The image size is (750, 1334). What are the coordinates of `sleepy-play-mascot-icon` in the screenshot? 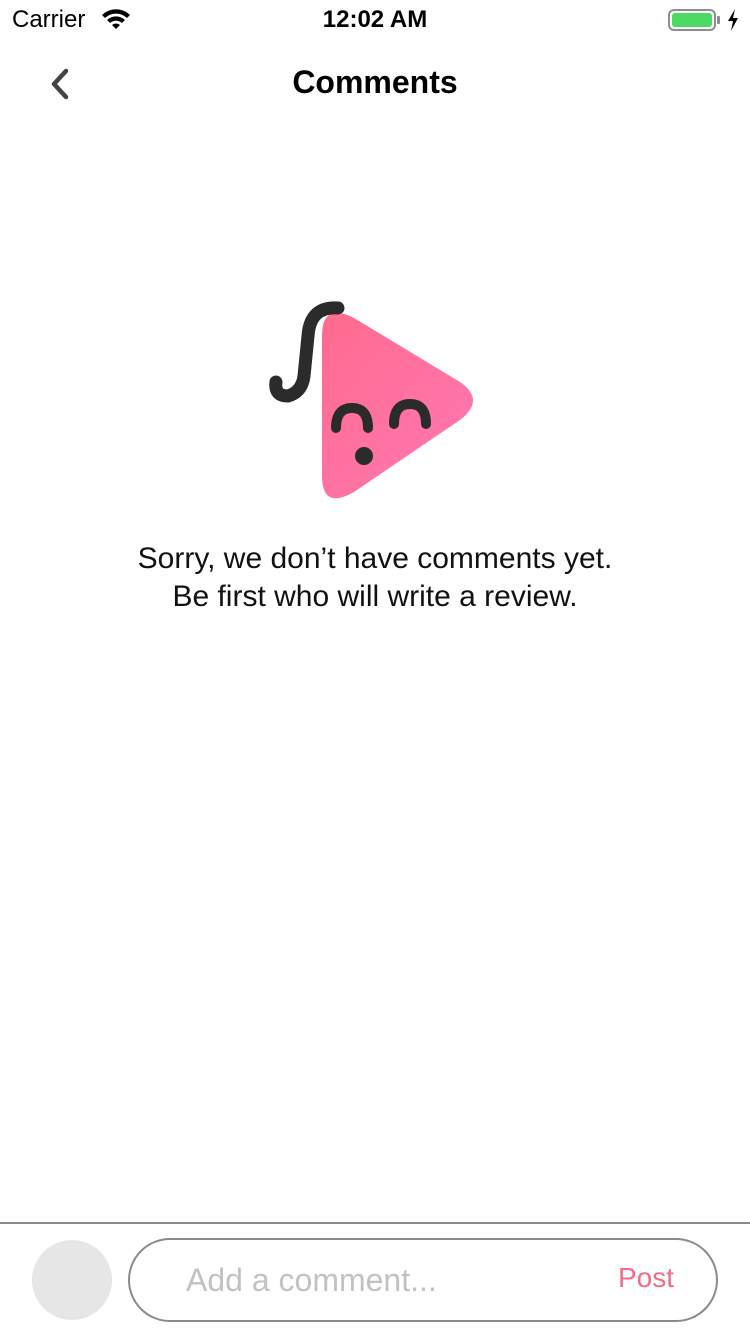 It's located at (371, 400).